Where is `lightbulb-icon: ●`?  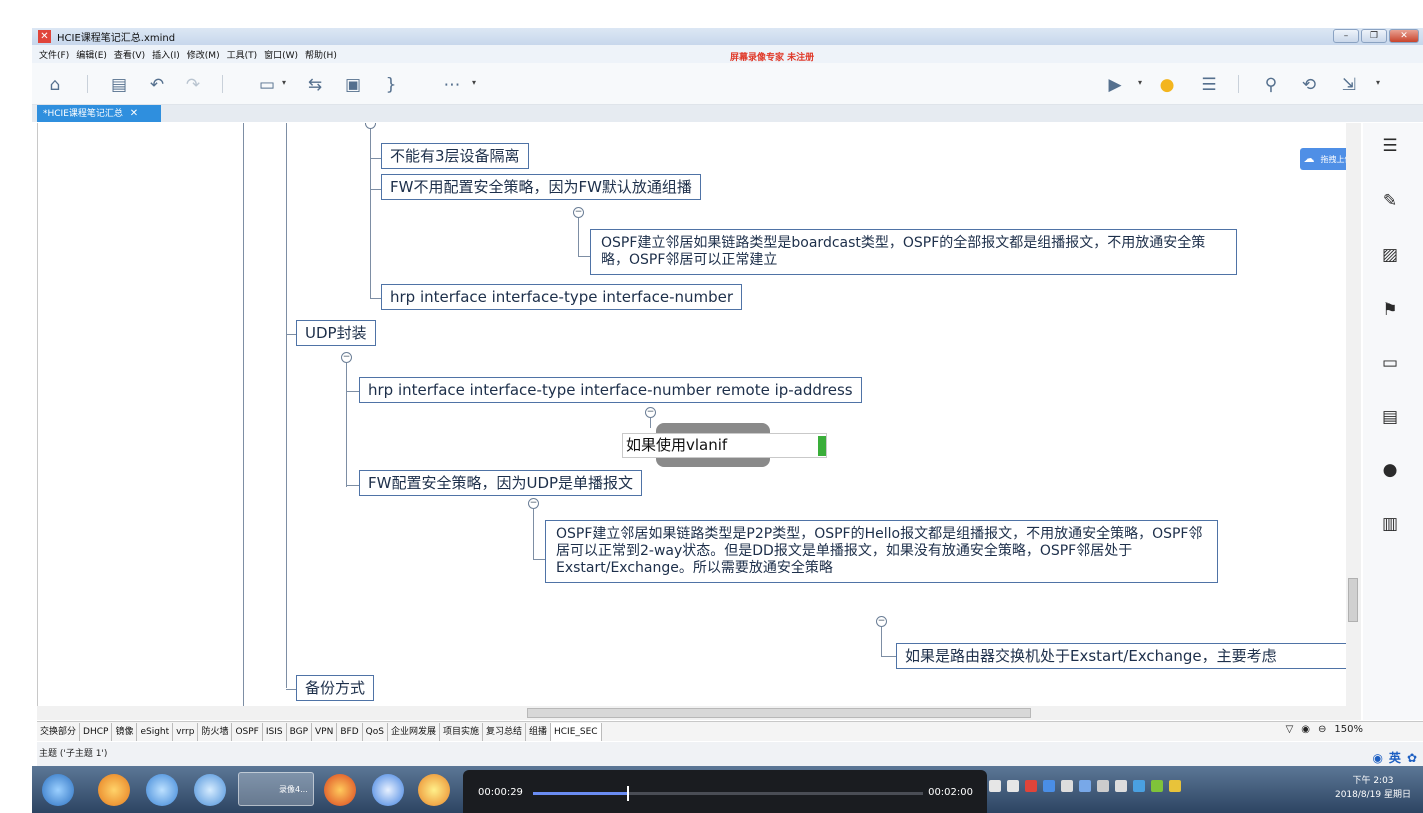
lightbulb-icon: ● is located at coordinates (1167, 85).